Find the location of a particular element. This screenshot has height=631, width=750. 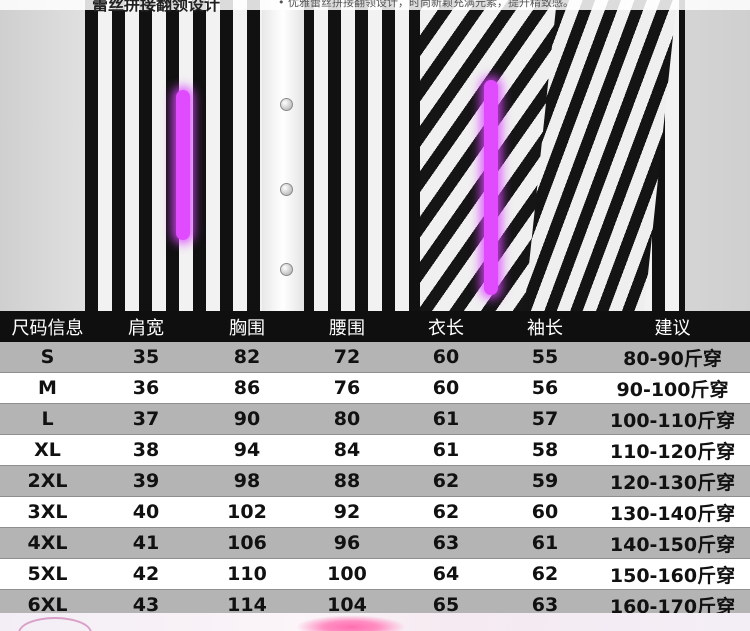

header-suggestion: 建议 is located at coordinates (672, 326).